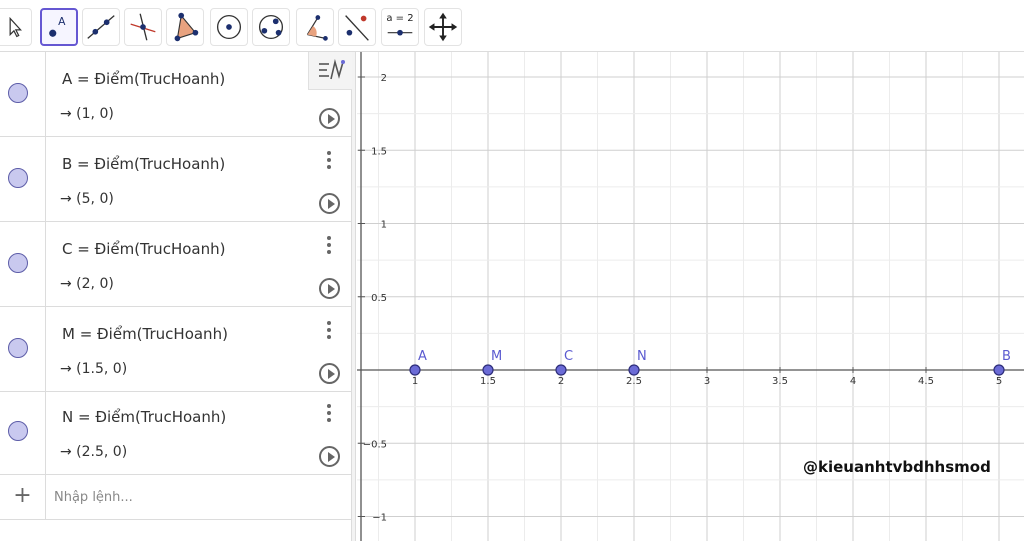  Describe the element at coordinates (62, 21) in the screenshot. I see `point-tool-label: A` at that location.